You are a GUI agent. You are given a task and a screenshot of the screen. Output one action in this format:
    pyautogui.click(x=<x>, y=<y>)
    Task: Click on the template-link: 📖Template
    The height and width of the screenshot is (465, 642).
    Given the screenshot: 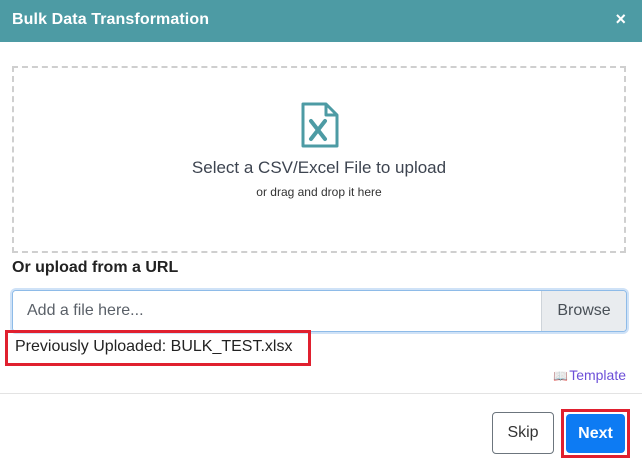 What is the action you would take?
    pyautogui.click(x=589, y=375)
    